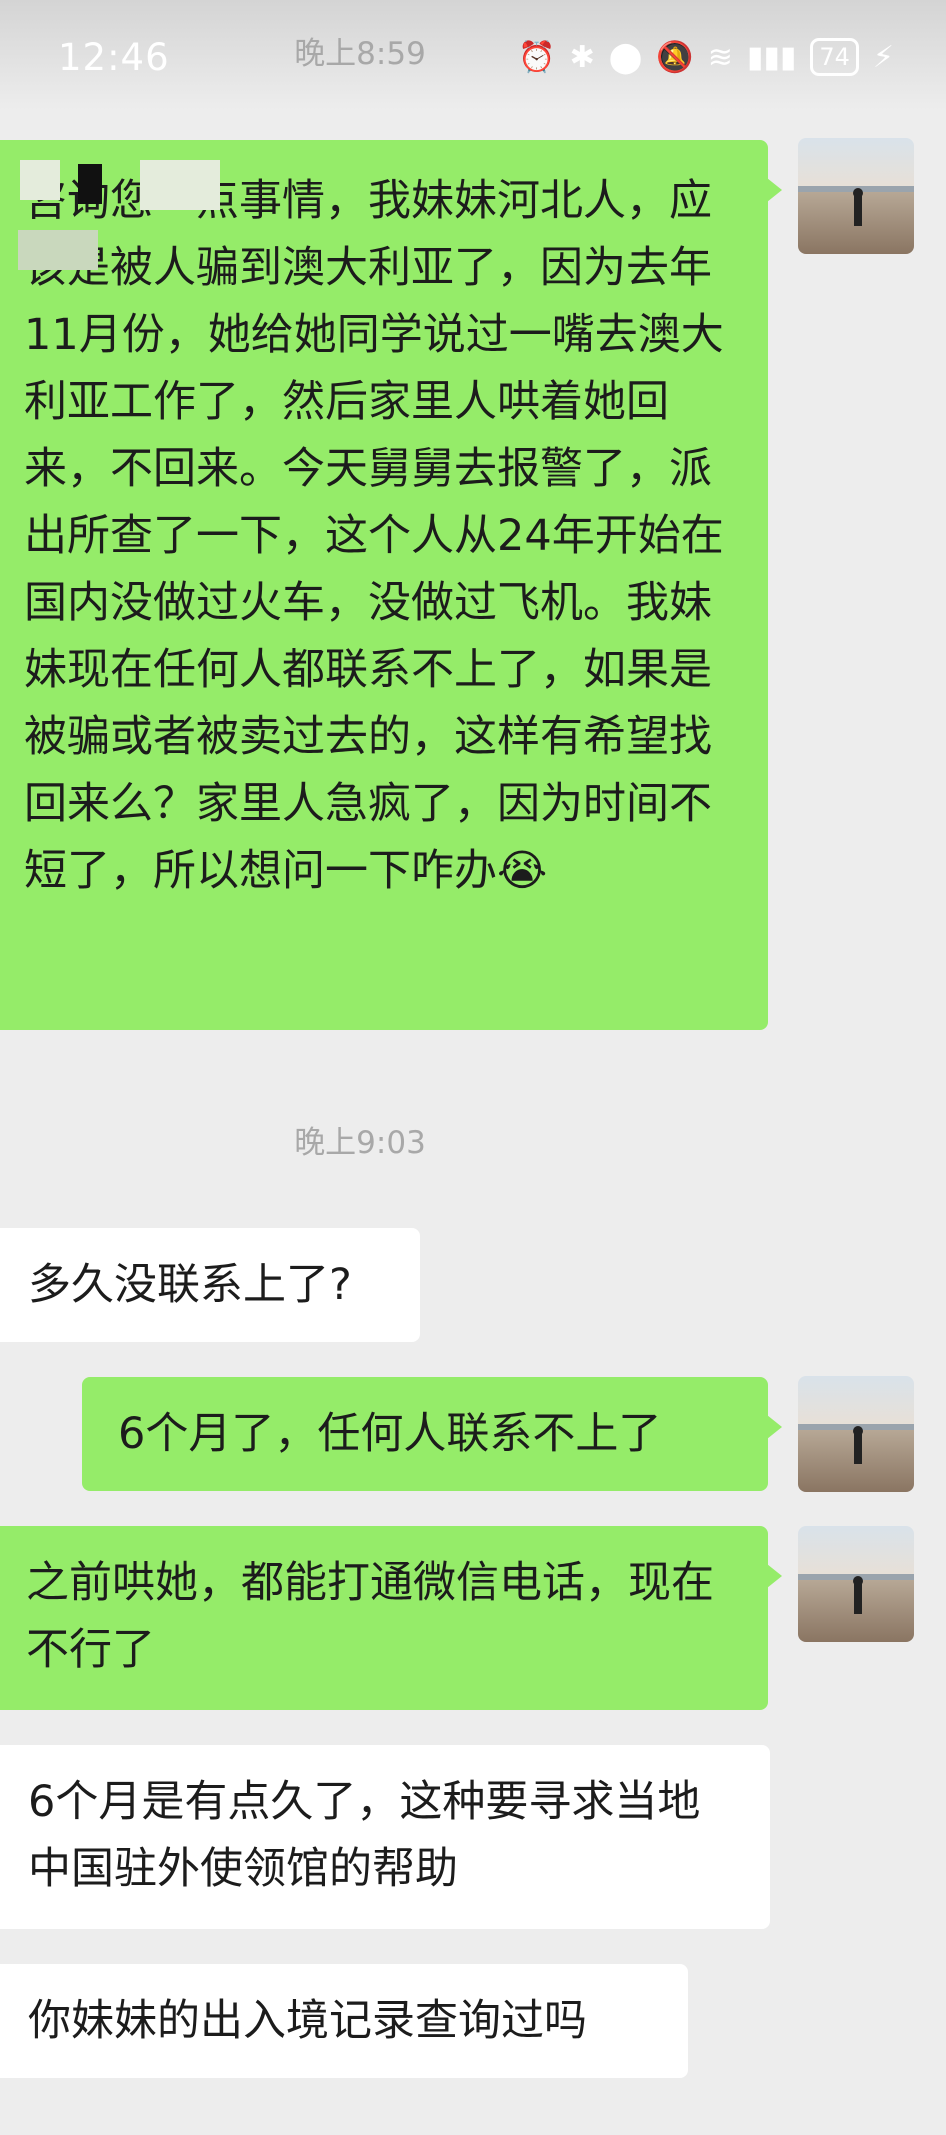 The image size is (946, 2135). I want to click on message-text: 你妹妹的出入境记录查询过吗, so click(307, 2021).